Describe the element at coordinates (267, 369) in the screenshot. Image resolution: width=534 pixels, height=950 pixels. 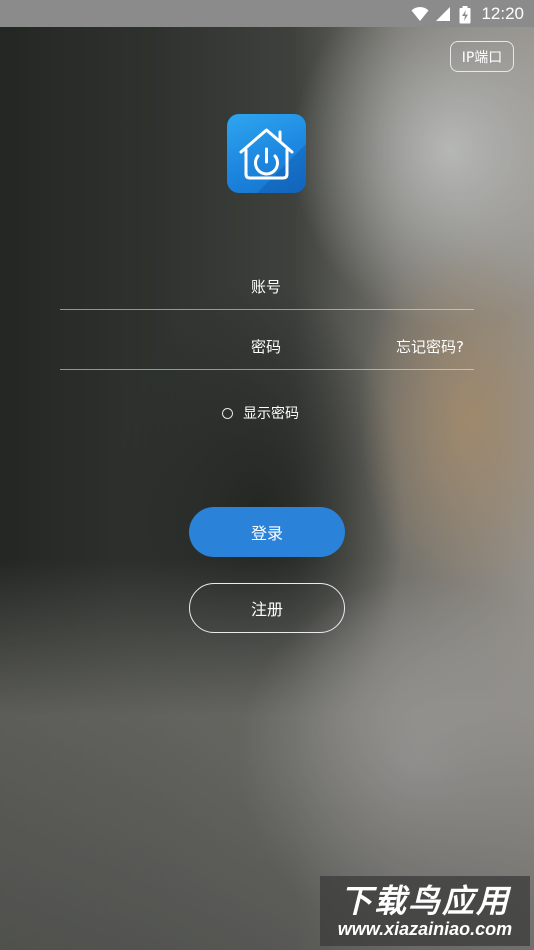
I see `password-underline` at that location.